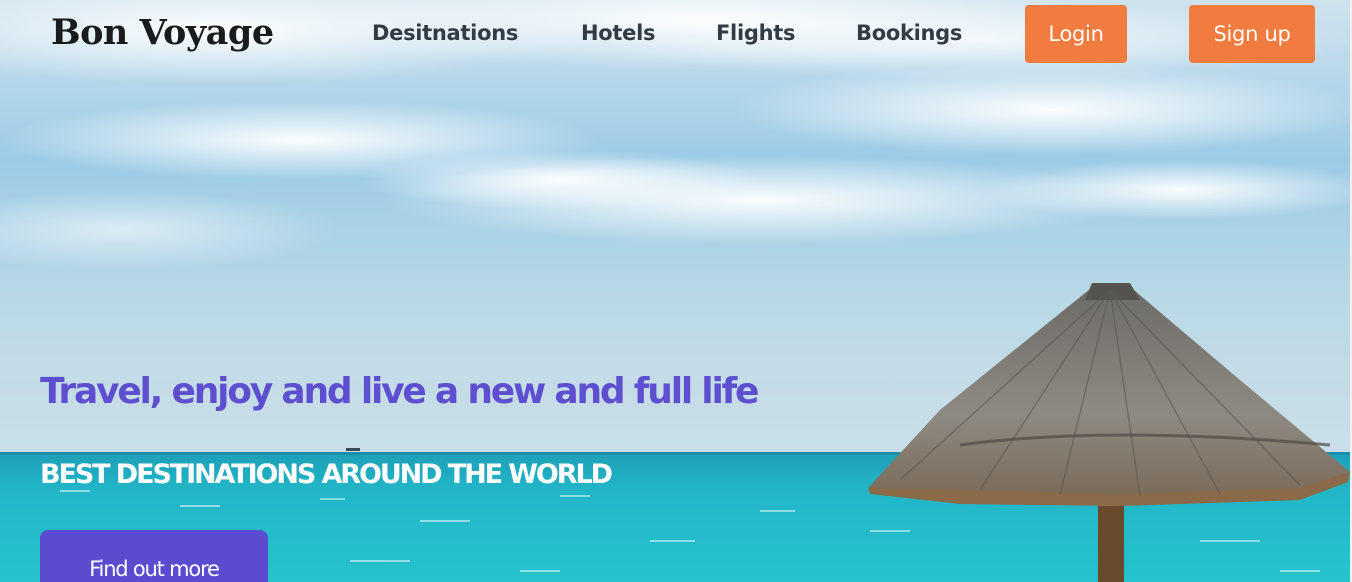 This screenshot has width=1352, height=582. I want to click on find-out-more-button: Find out more, so click(154, 556).